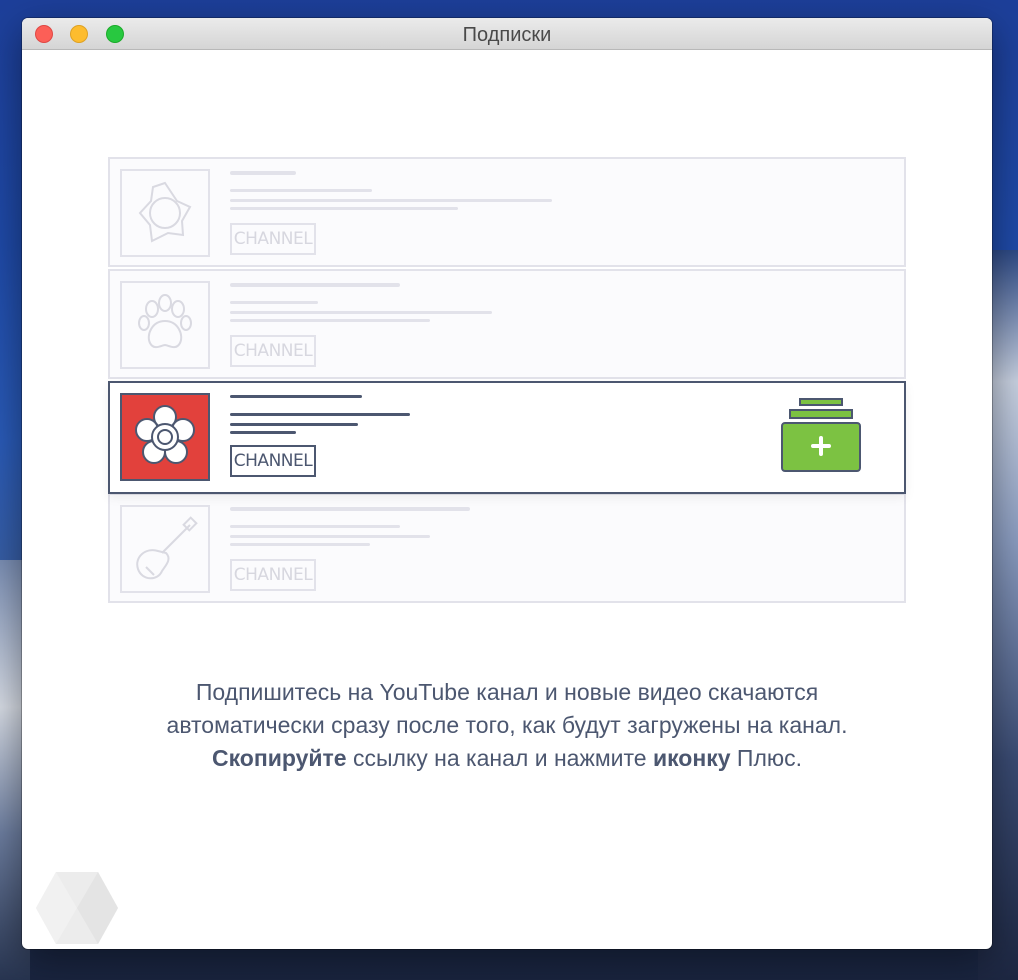 The image size is (1018, 980). I want to click on window-title: Подписки, so click(507, 35).